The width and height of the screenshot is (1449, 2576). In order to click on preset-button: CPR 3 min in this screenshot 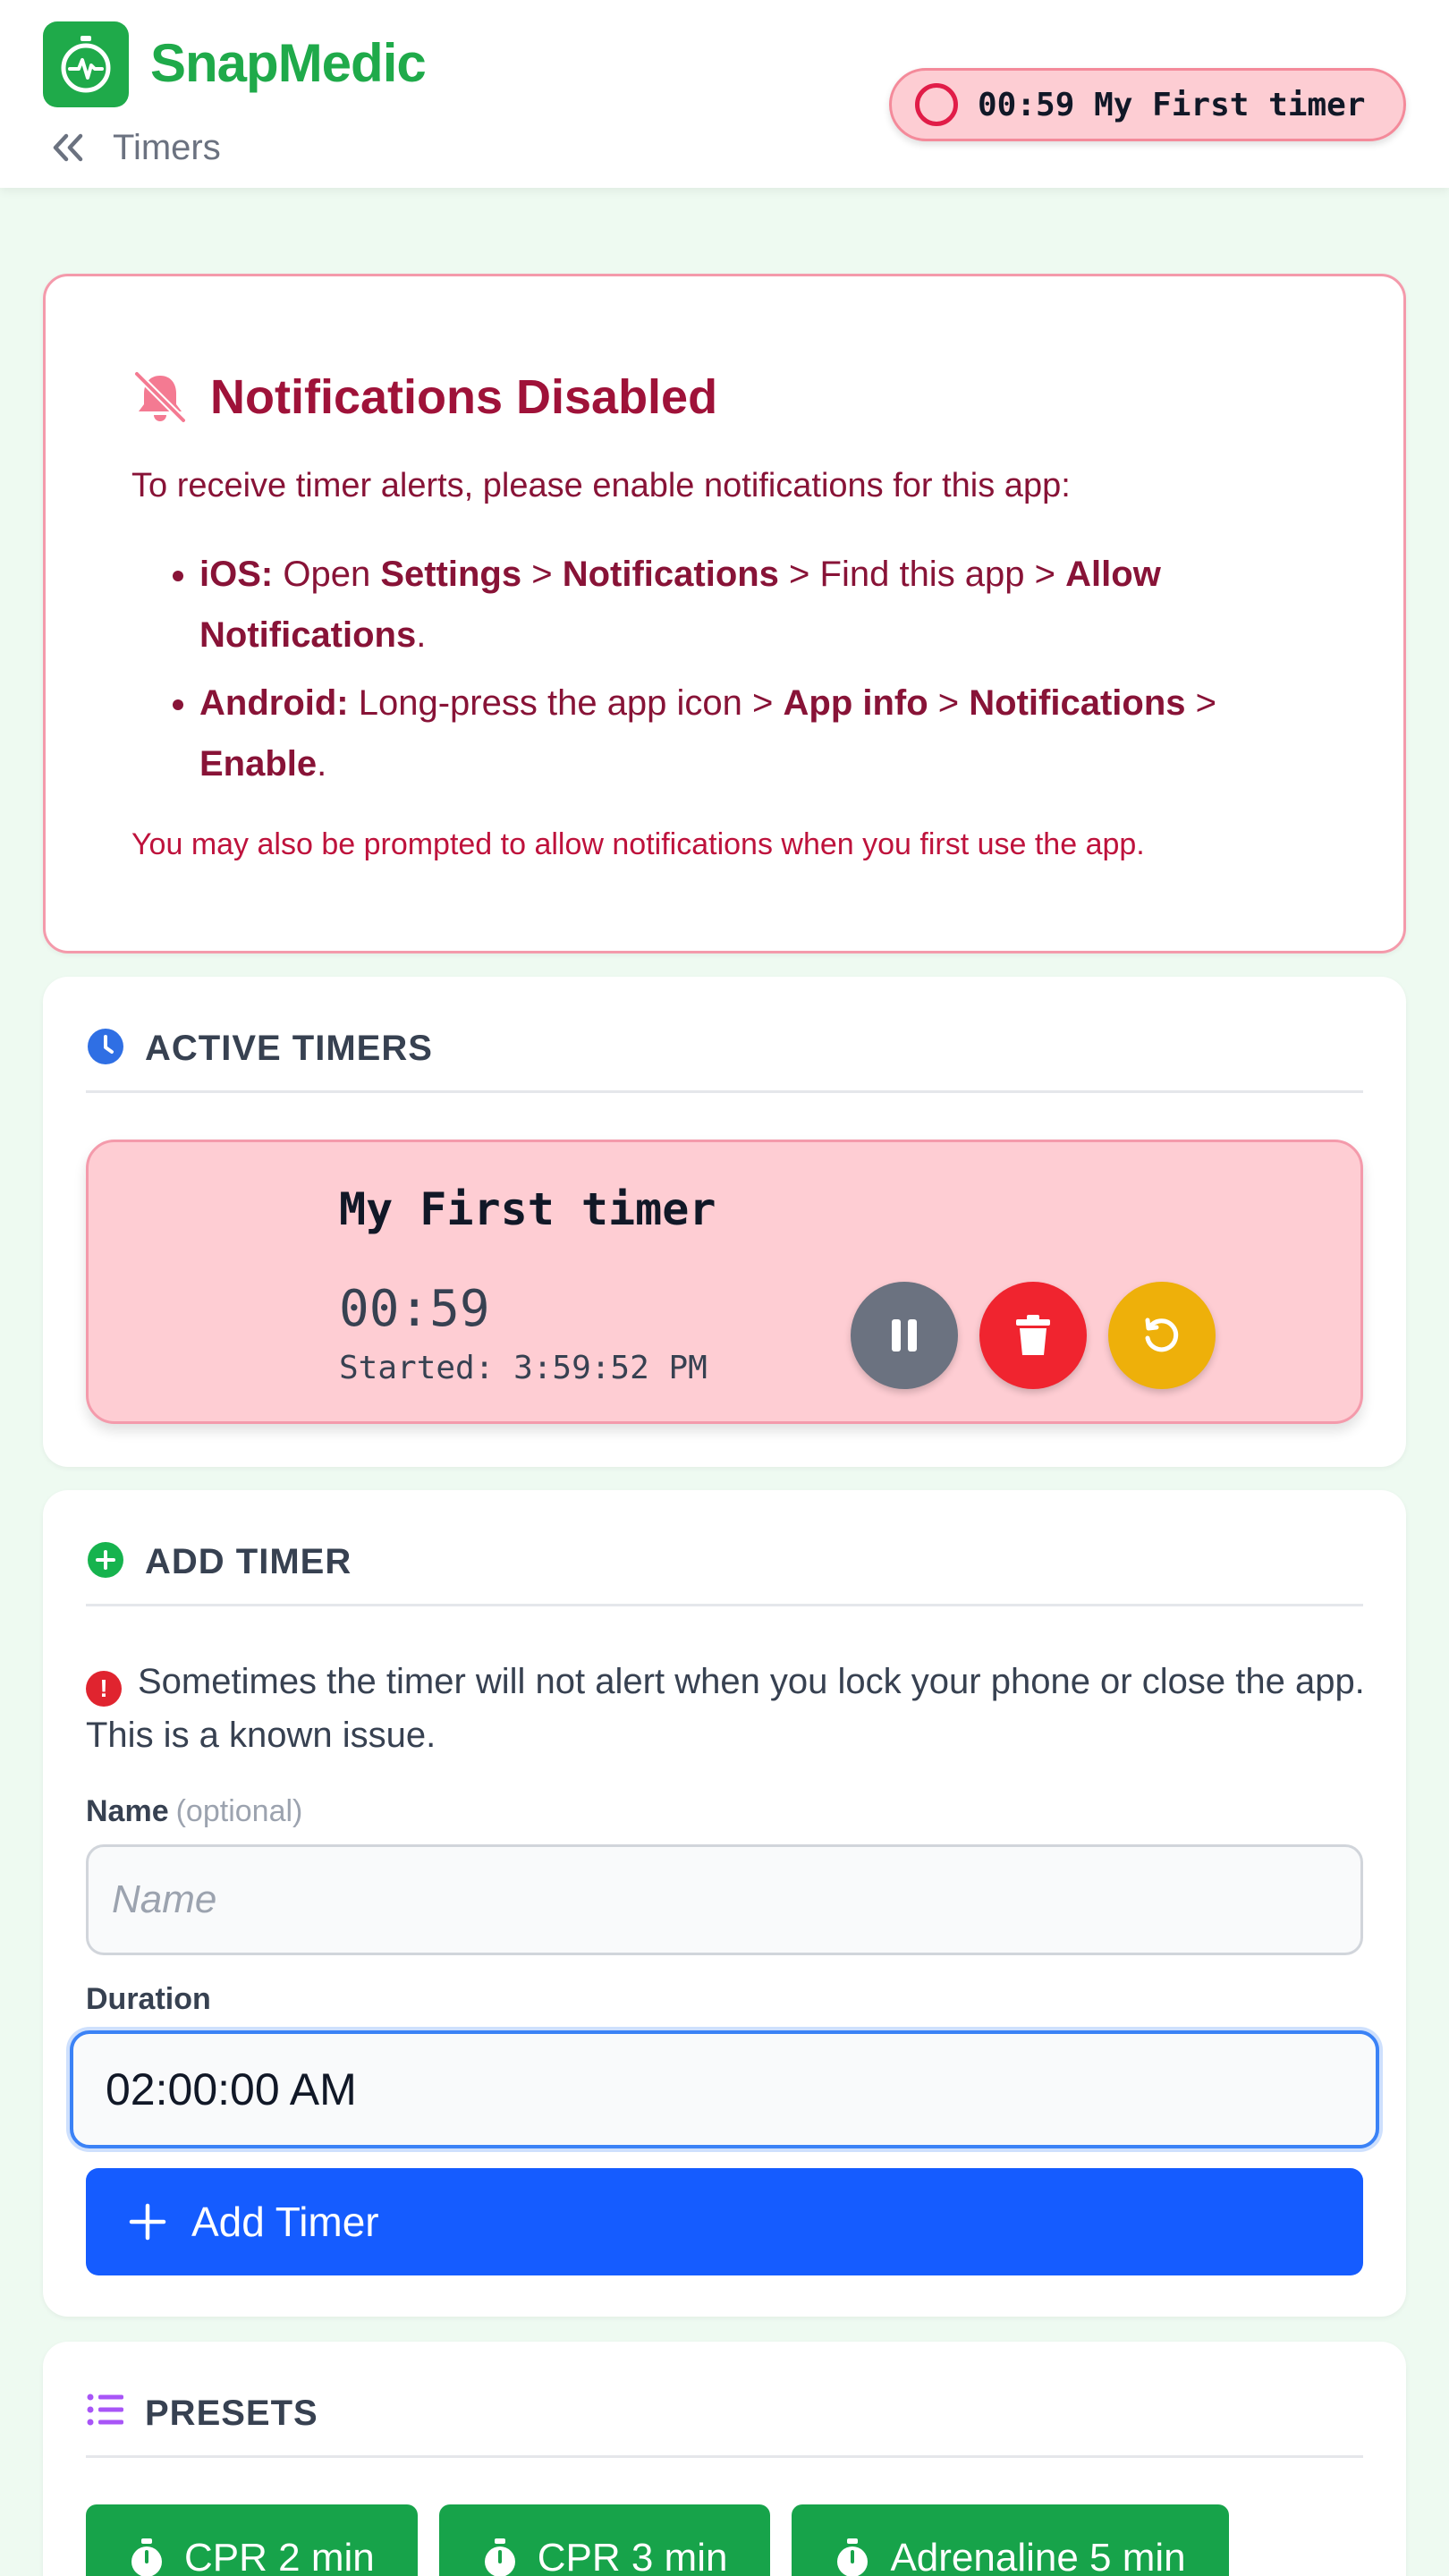, I will do `click(604, 2540)`.